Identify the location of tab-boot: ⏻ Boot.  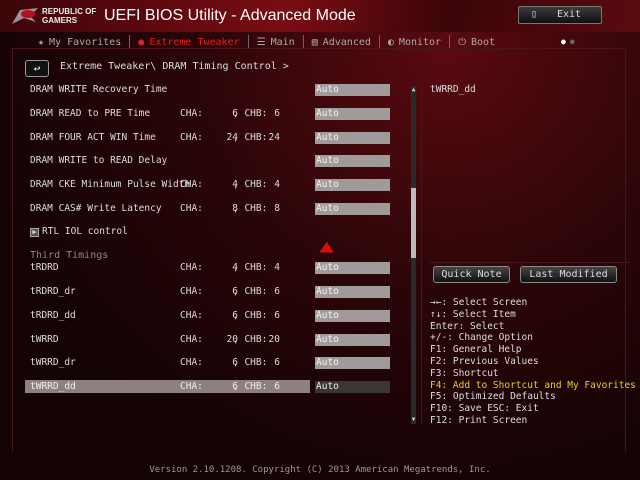
(476, 42).